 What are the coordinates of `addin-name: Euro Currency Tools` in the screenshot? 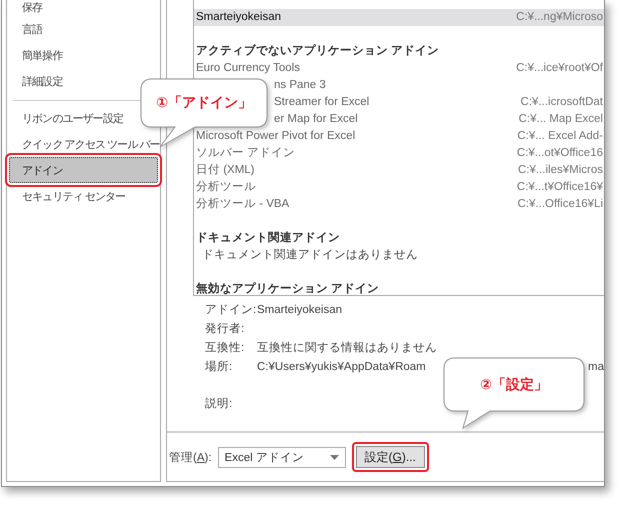 It's located at (247, 68).